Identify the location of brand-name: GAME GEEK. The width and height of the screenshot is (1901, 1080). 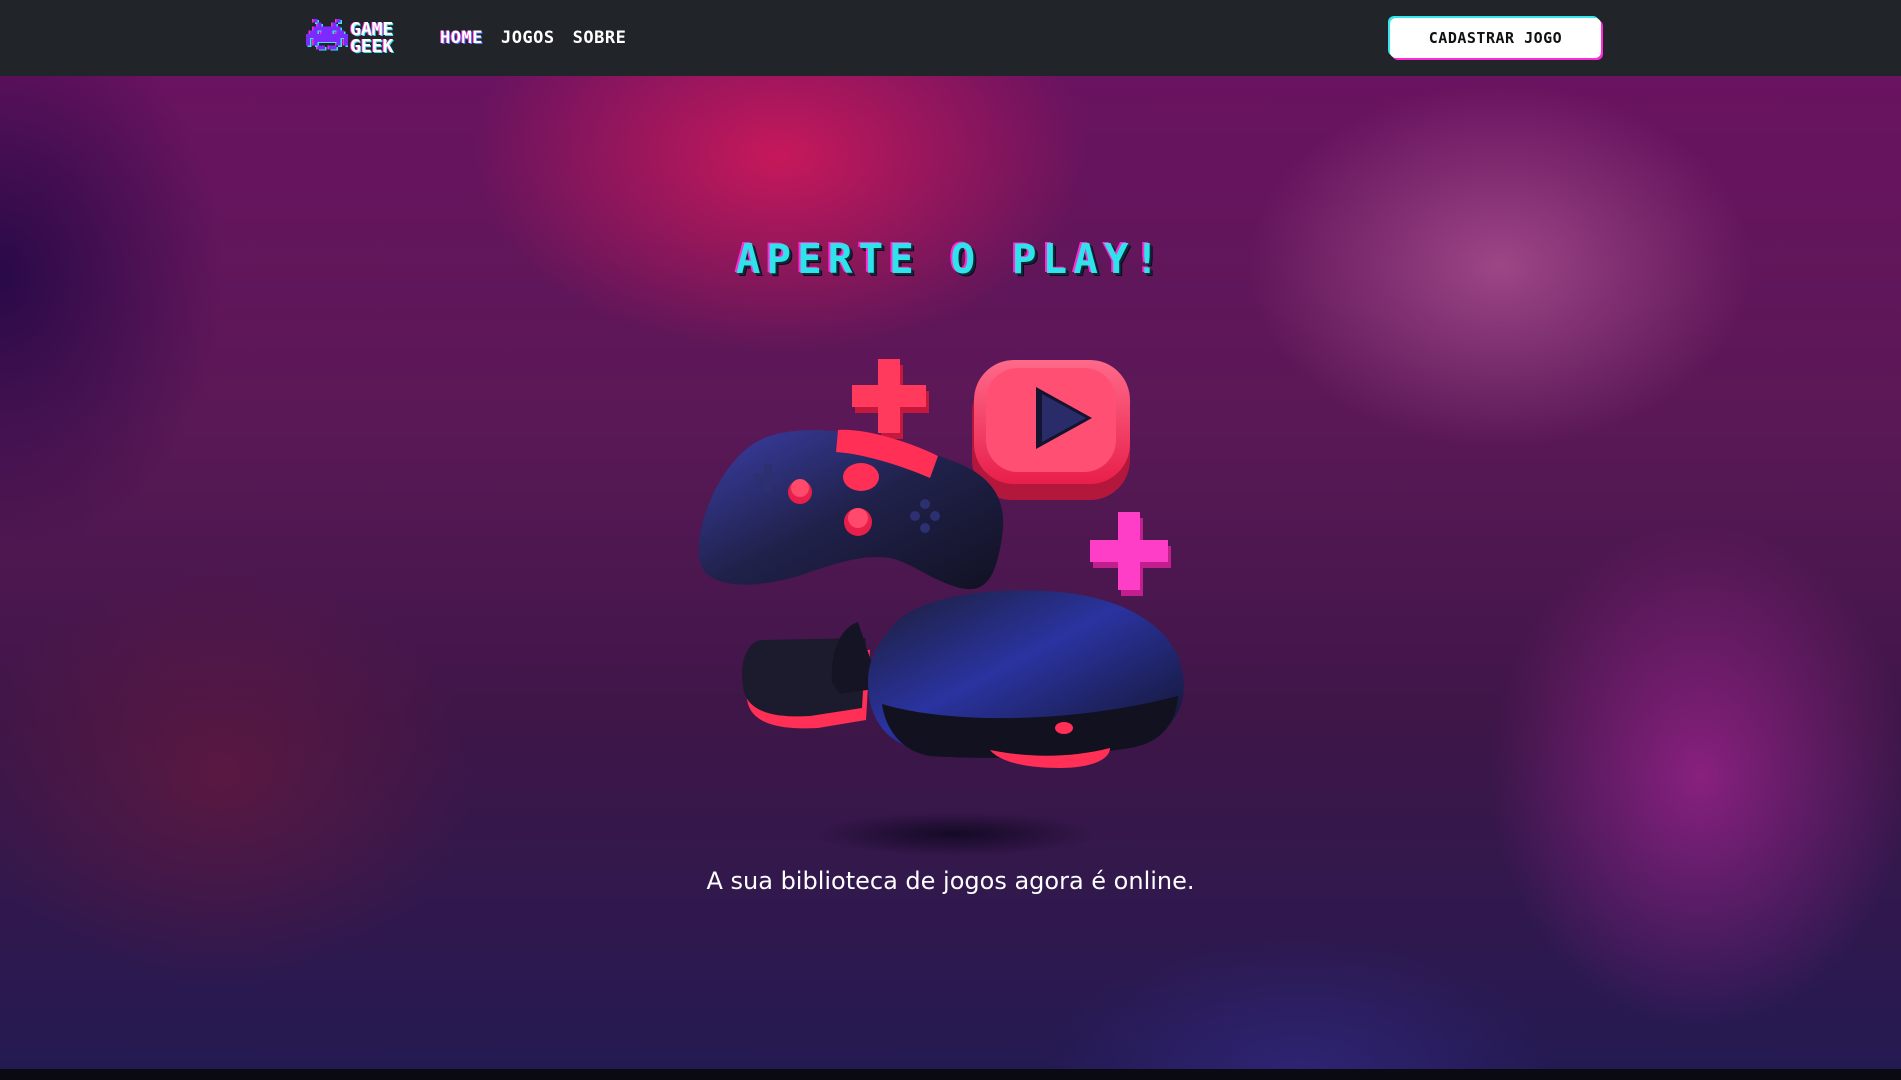
(372, 39).